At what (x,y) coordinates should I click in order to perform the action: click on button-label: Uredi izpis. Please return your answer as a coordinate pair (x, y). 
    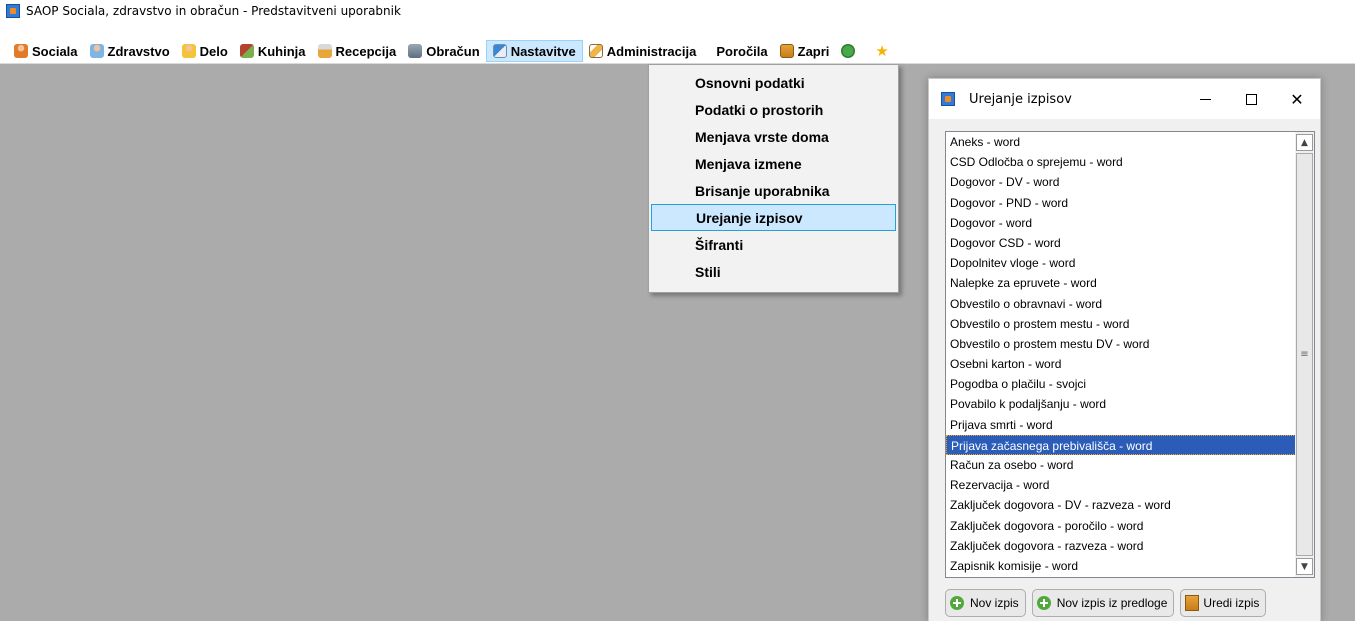
    Looking at the image, I should click on (1231, 603).